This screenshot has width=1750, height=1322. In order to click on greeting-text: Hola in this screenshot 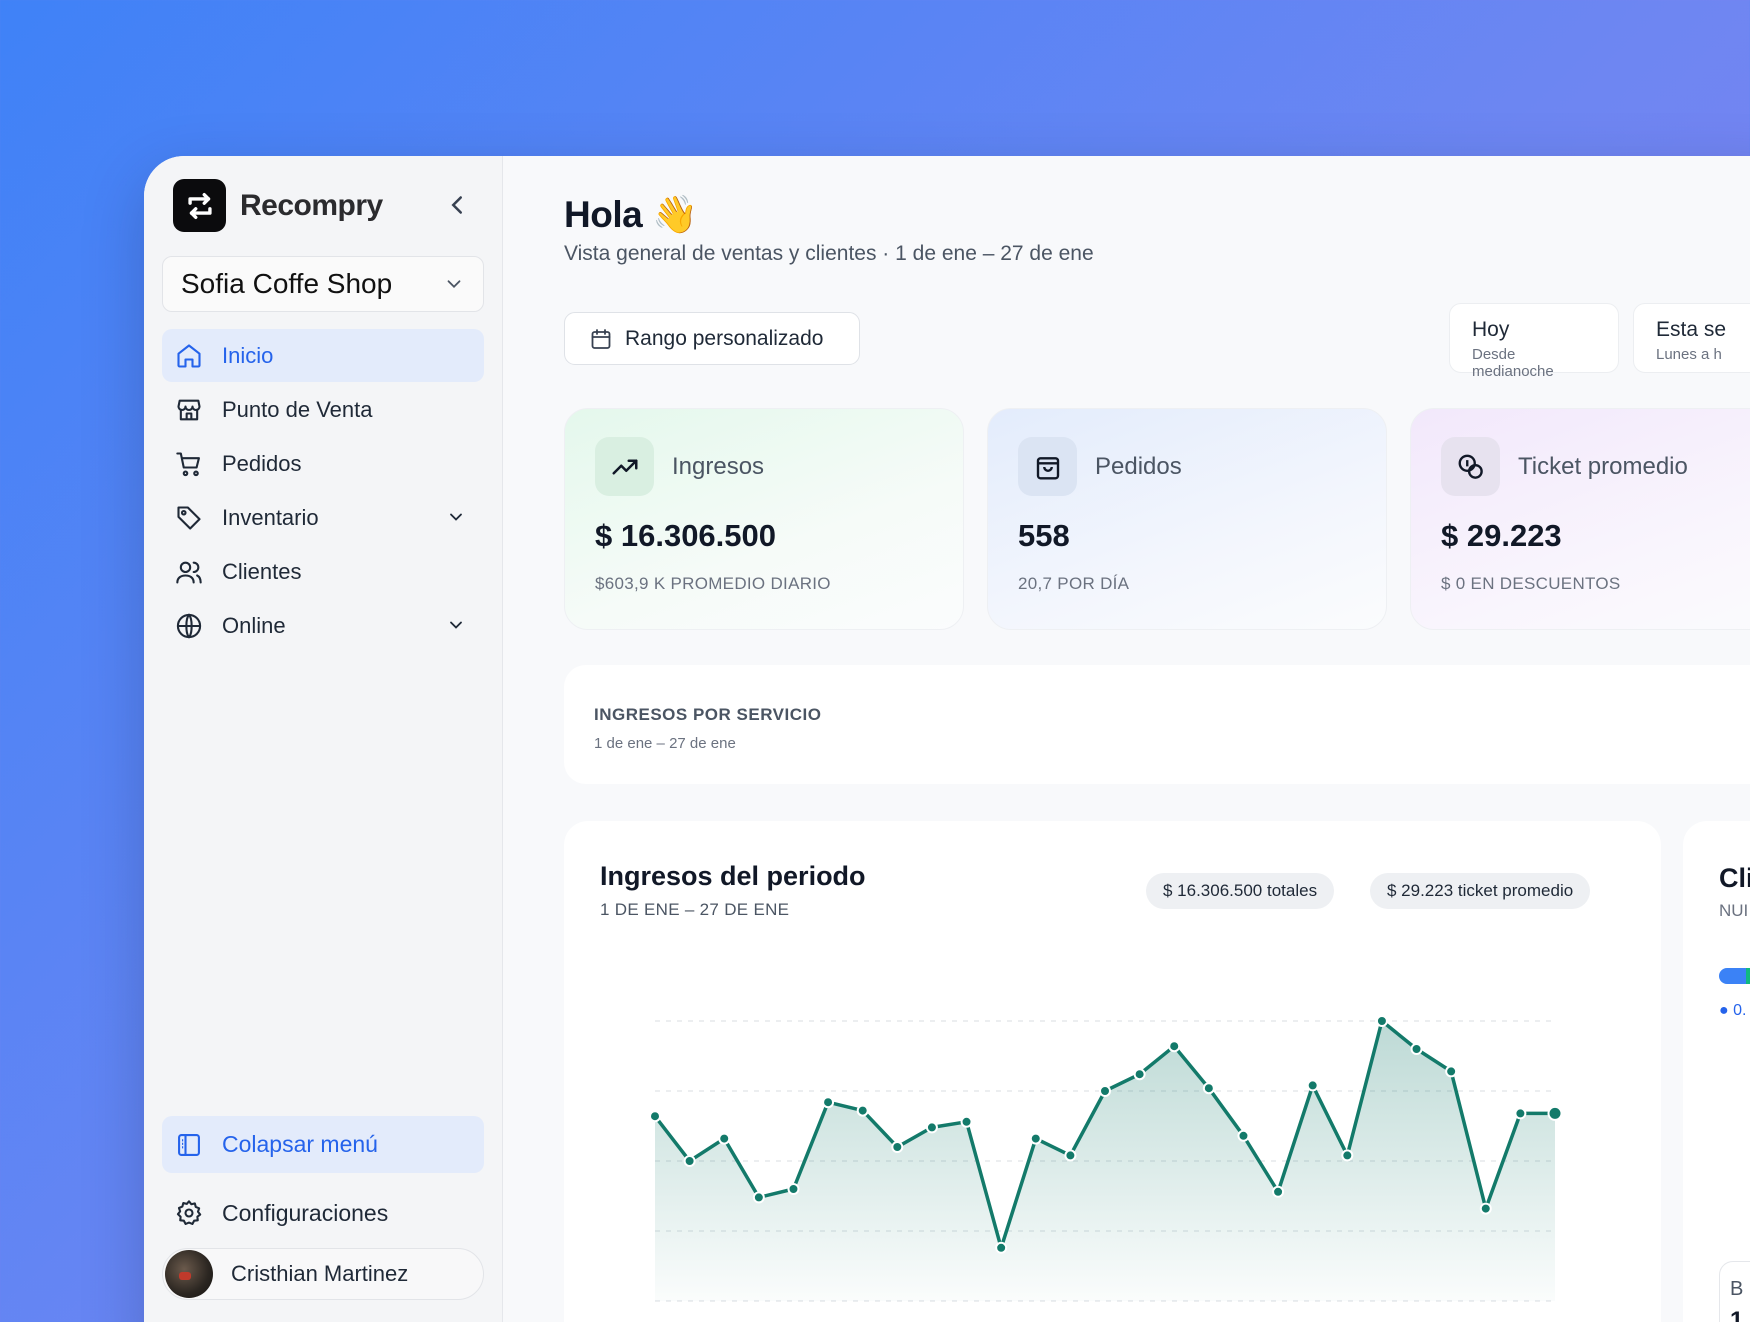, I will do `click(603, 214)`.